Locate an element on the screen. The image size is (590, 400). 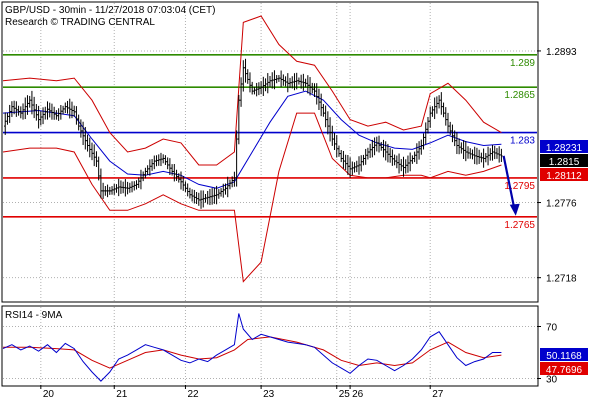
level-label-resistance: 1.2865 is located at coordinates (519, 95).